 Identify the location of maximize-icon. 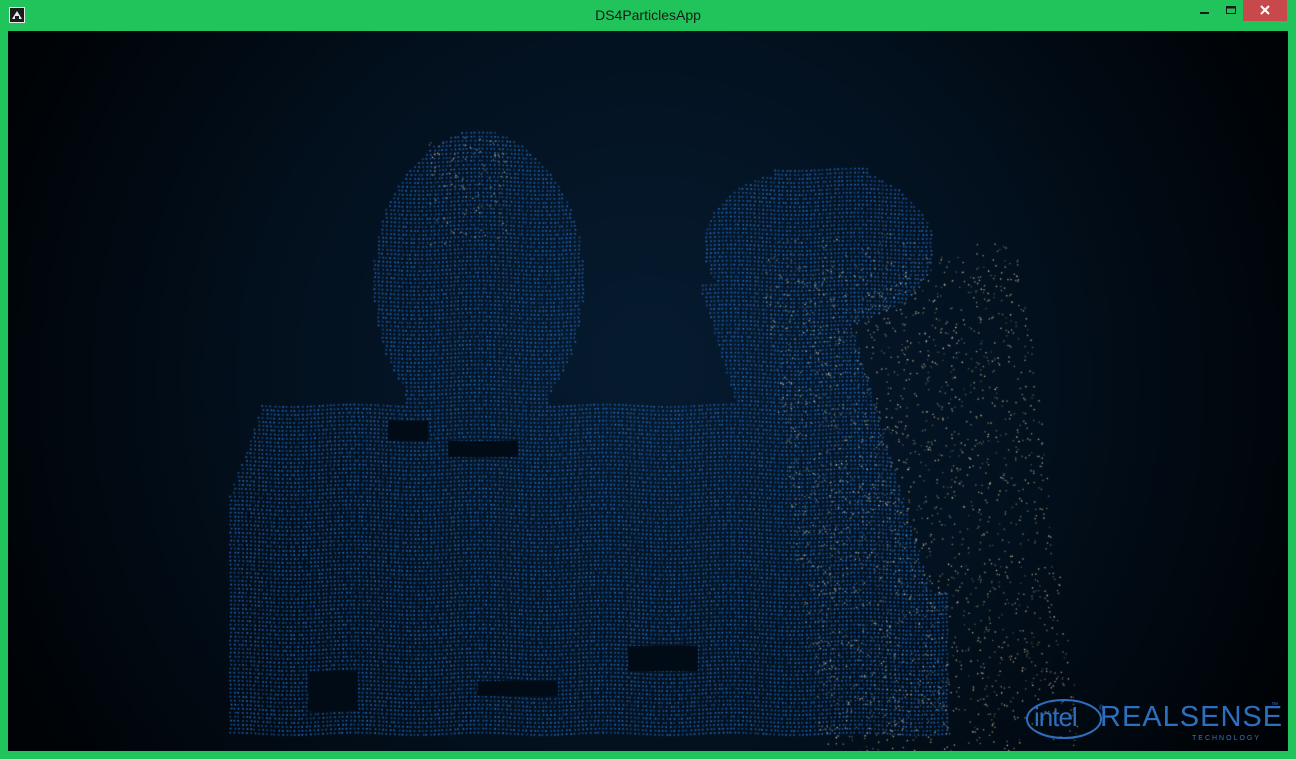
(1231, 10).